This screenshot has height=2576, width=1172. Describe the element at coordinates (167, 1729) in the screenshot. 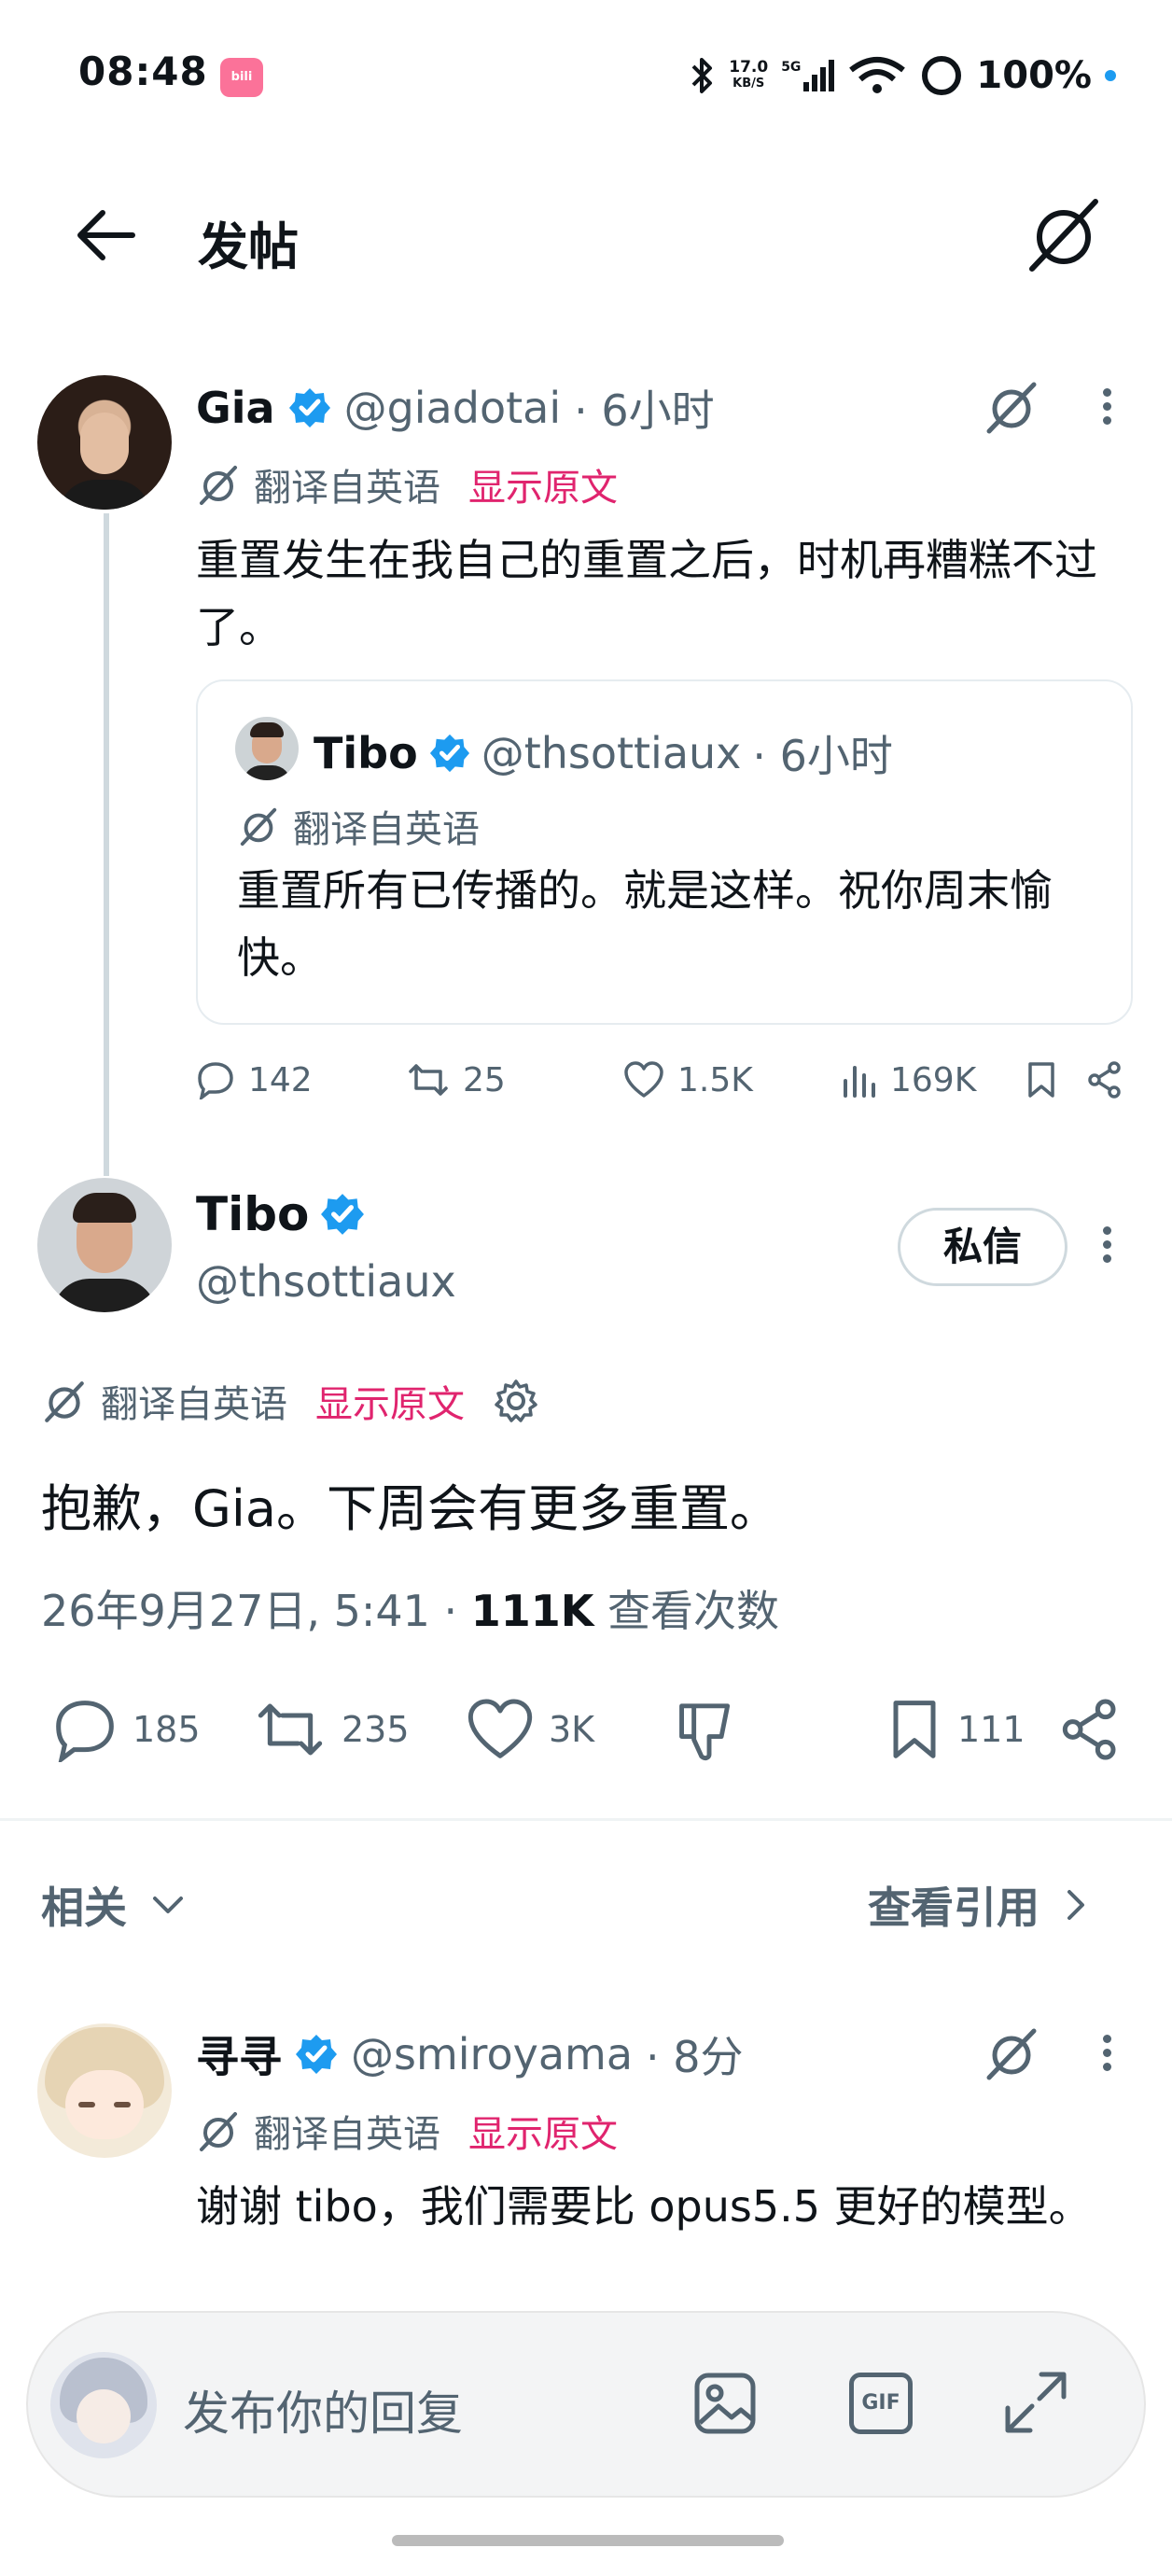

I see `main-reply-count: 185` at that location.